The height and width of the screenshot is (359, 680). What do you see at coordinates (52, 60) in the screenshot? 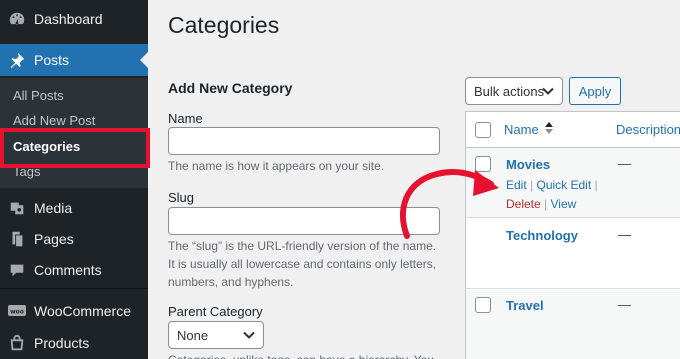
I see `menu-label-posts: Posts` at bounding box center [52, 60].